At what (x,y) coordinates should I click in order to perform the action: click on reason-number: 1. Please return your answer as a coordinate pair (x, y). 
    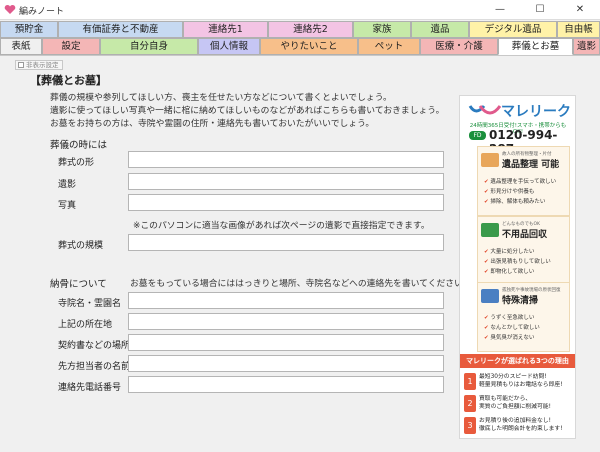
    Looking at the image, I should click on (470, 381).